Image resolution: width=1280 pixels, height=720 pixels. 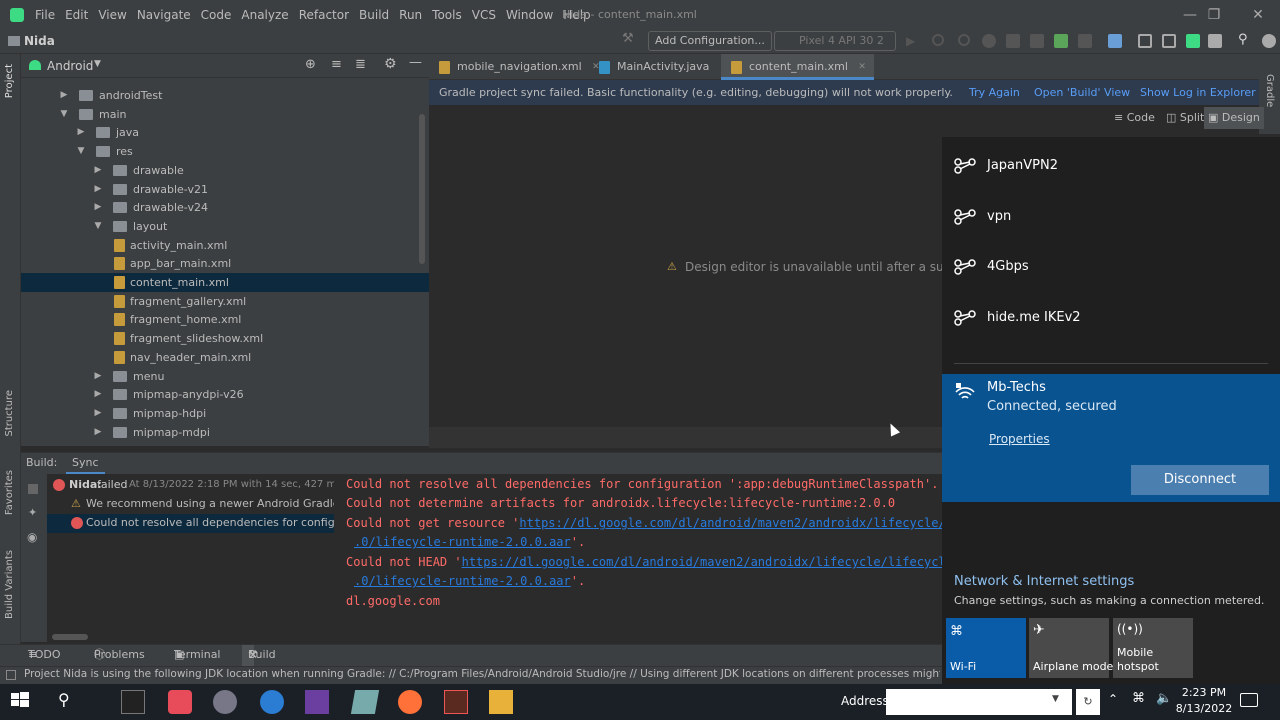 I want to click on pin-icon: ✦, so click(x=32, y=512).